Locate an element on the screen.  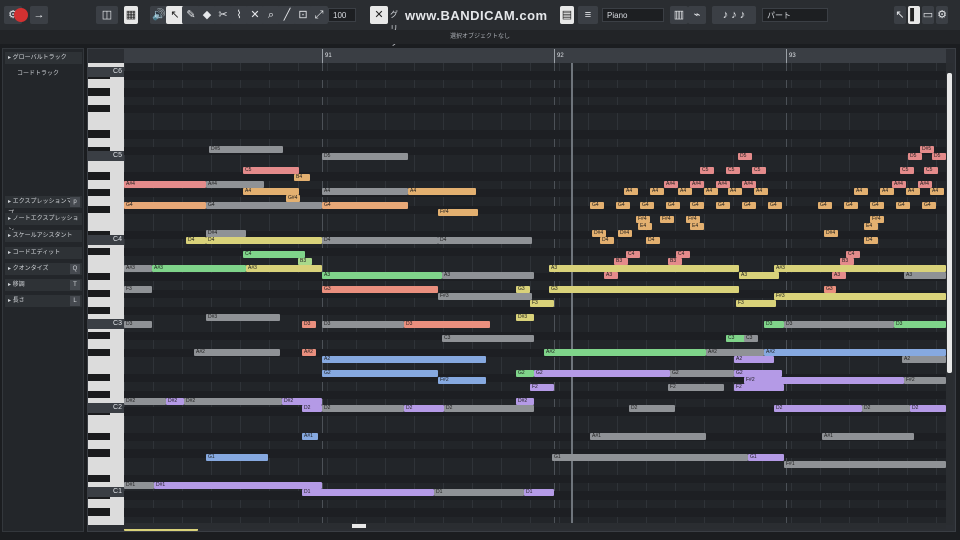
midi-note: B4 is located at coordinates (302, 177).